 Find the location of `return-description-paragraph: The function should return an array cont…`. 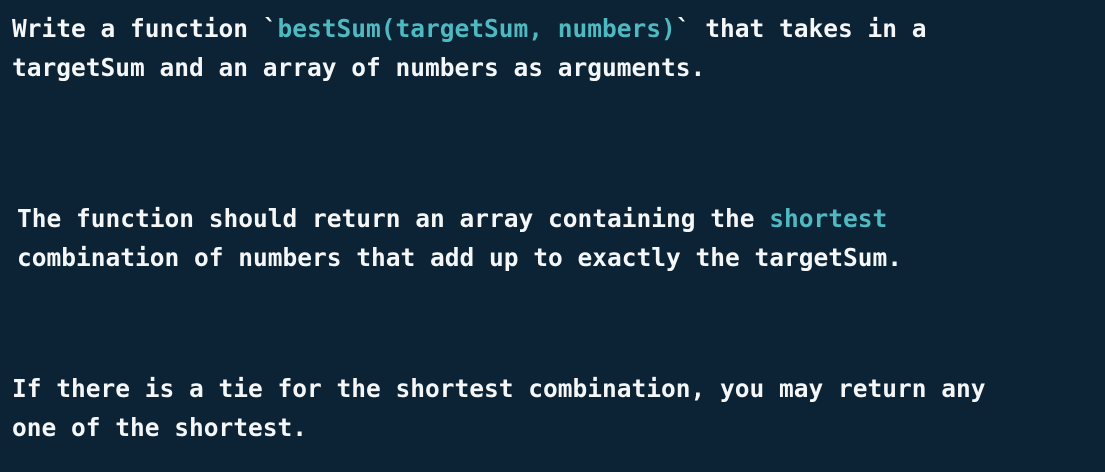

return-description-paragraph: The function should return an array cont… is located at coordinates (459, 238).